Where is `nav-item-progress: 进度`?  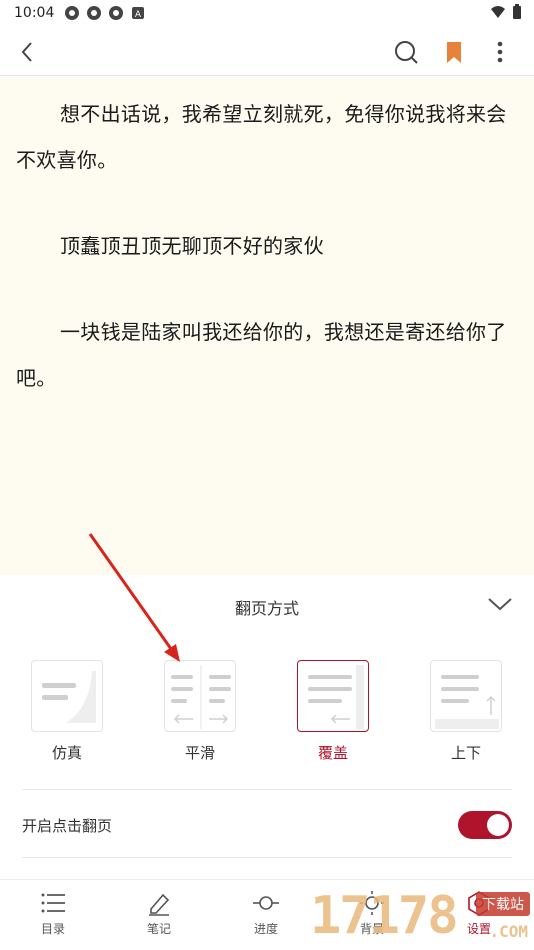
nav-item-progress: 进度 is located at coordinates (266, 913).